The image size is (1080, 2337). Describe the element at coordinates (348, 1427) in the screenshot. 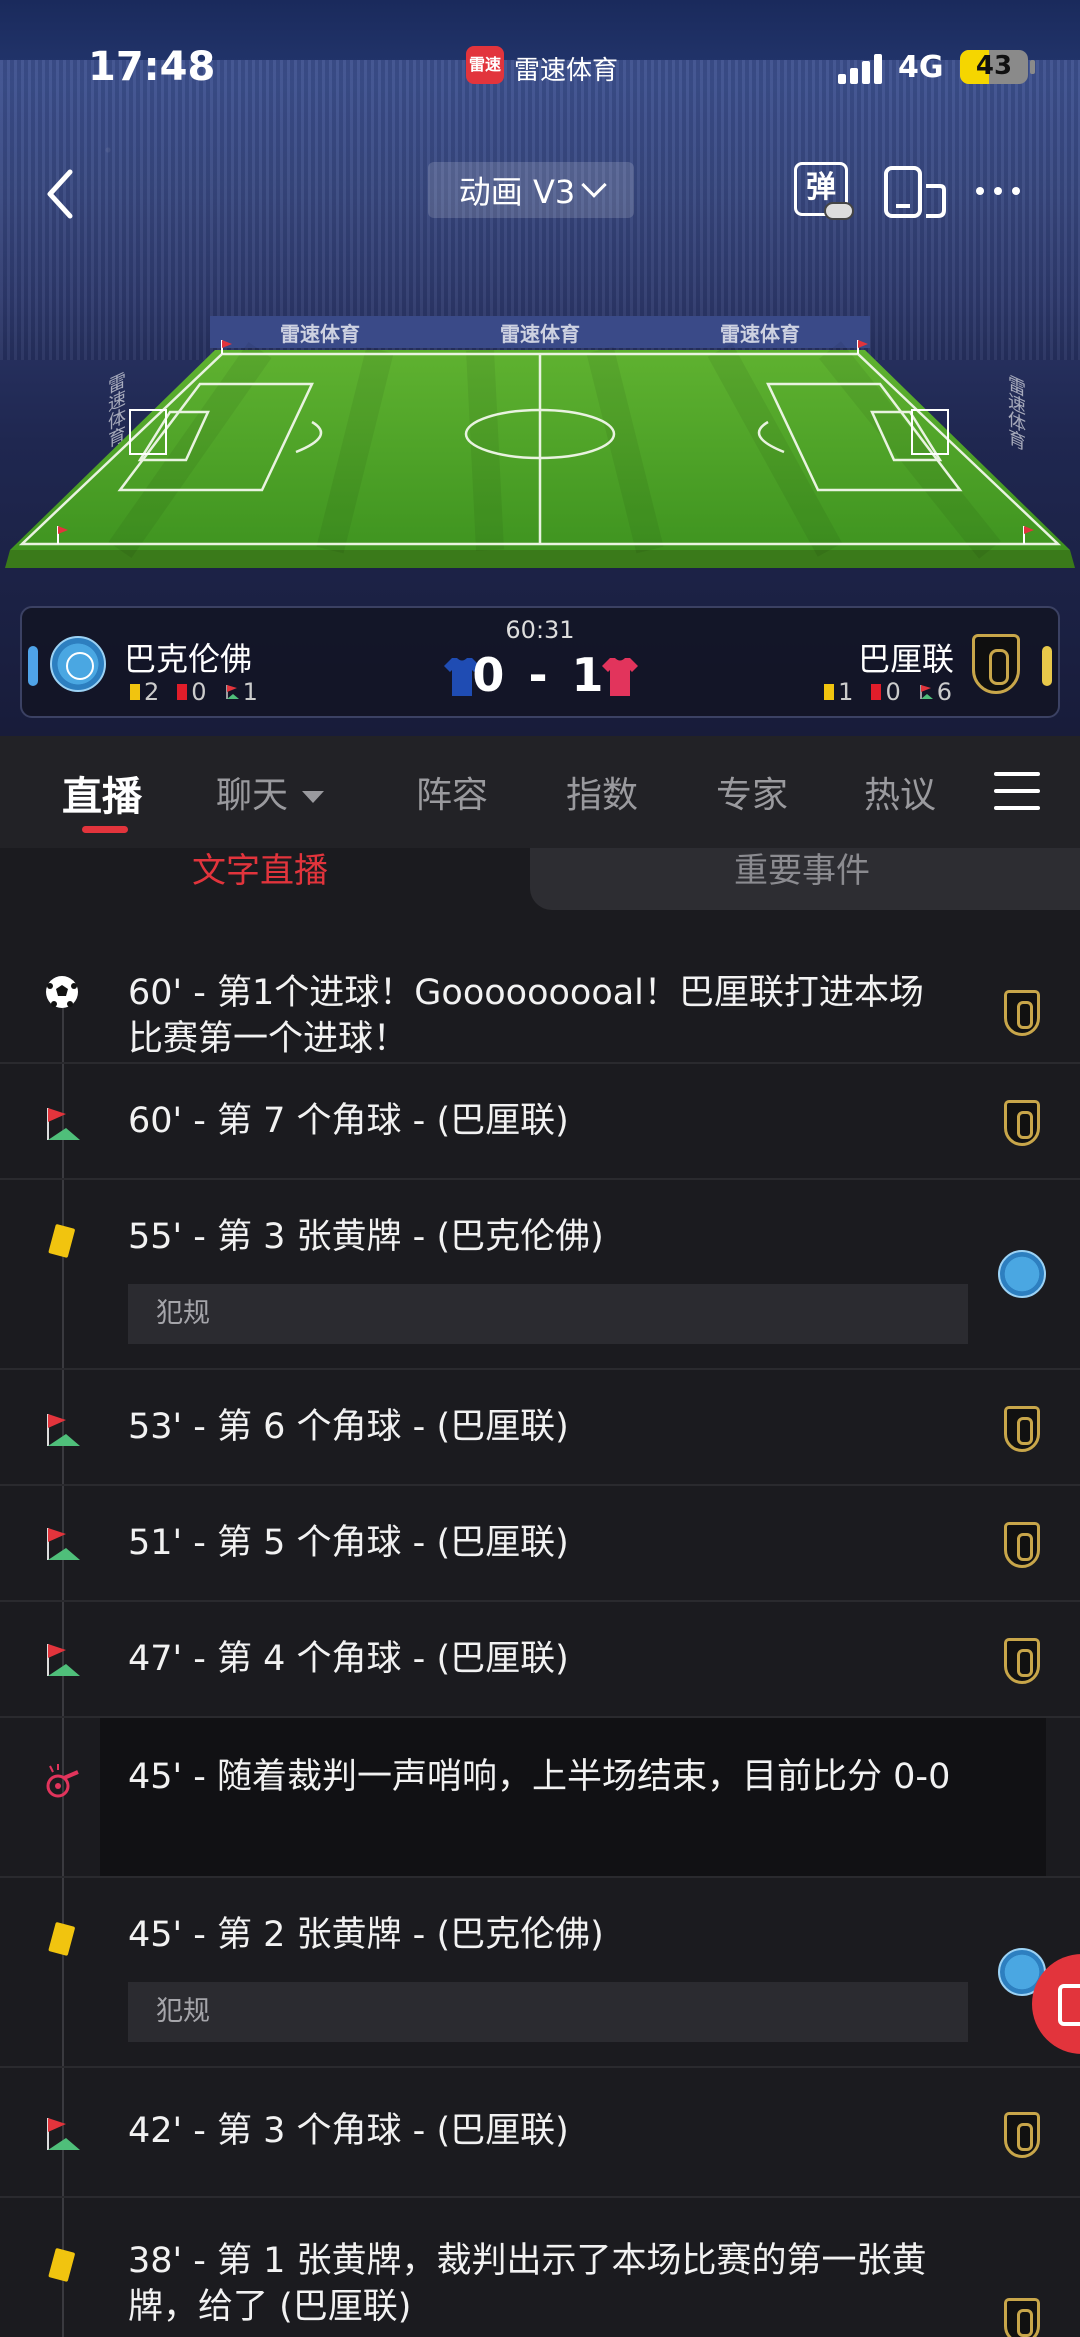

I see `event-text: 53' - 第 6 个角球 - (巴厘联)` at that location.